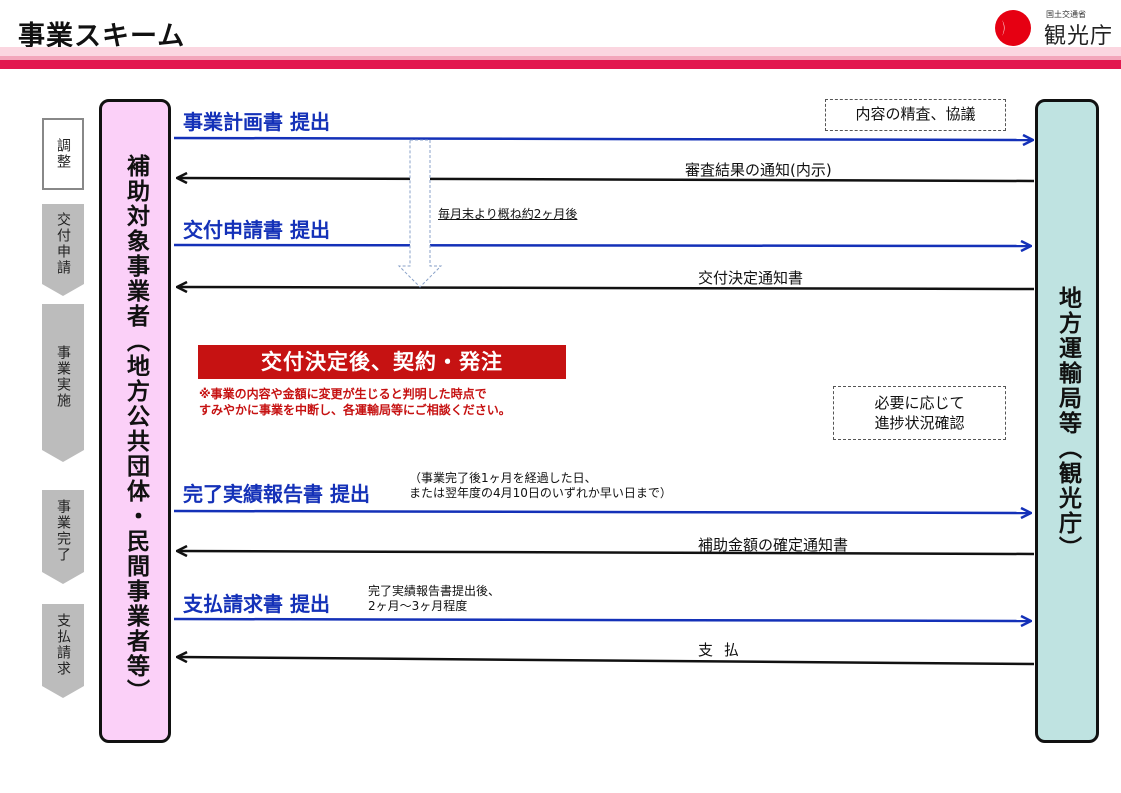 This screenshot has width=1121, height=793. Describe the element at coordinates (919, 403) in the screenshot. I see `progress-line-1: 必要に応じて` at that location.